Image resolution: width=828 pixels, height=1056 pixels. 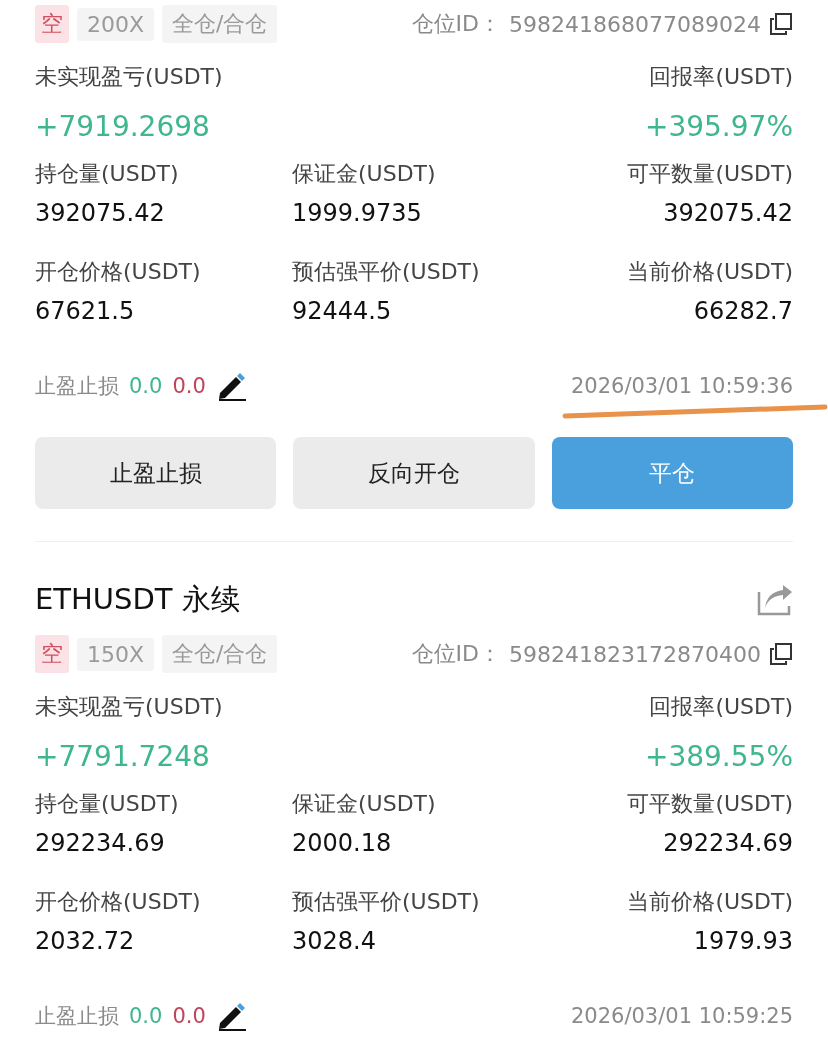 I want to click on stat-value: 1979.93, so click(x=743, y=941).